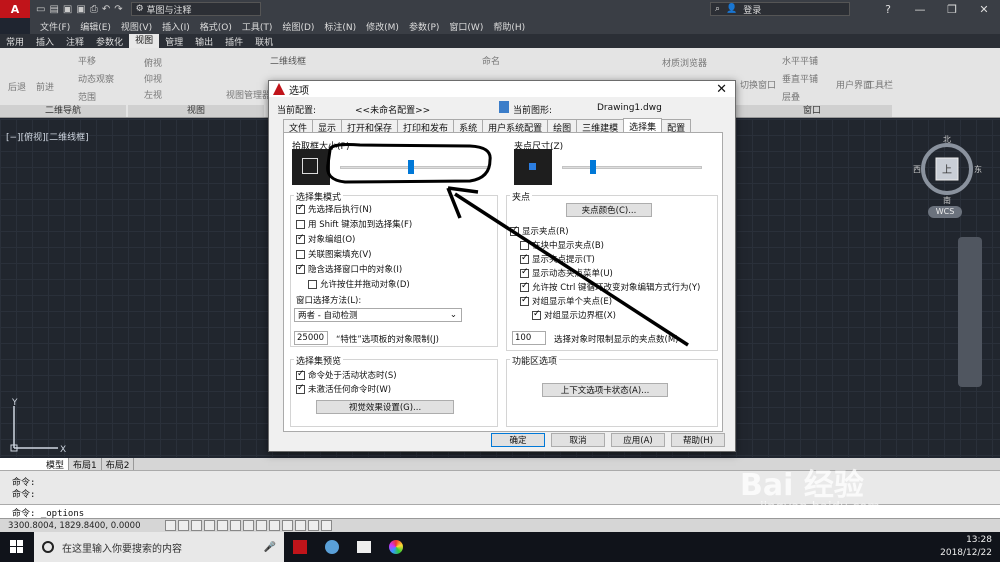  I want to click on cascade-button: 层叠, so click(791, 96).